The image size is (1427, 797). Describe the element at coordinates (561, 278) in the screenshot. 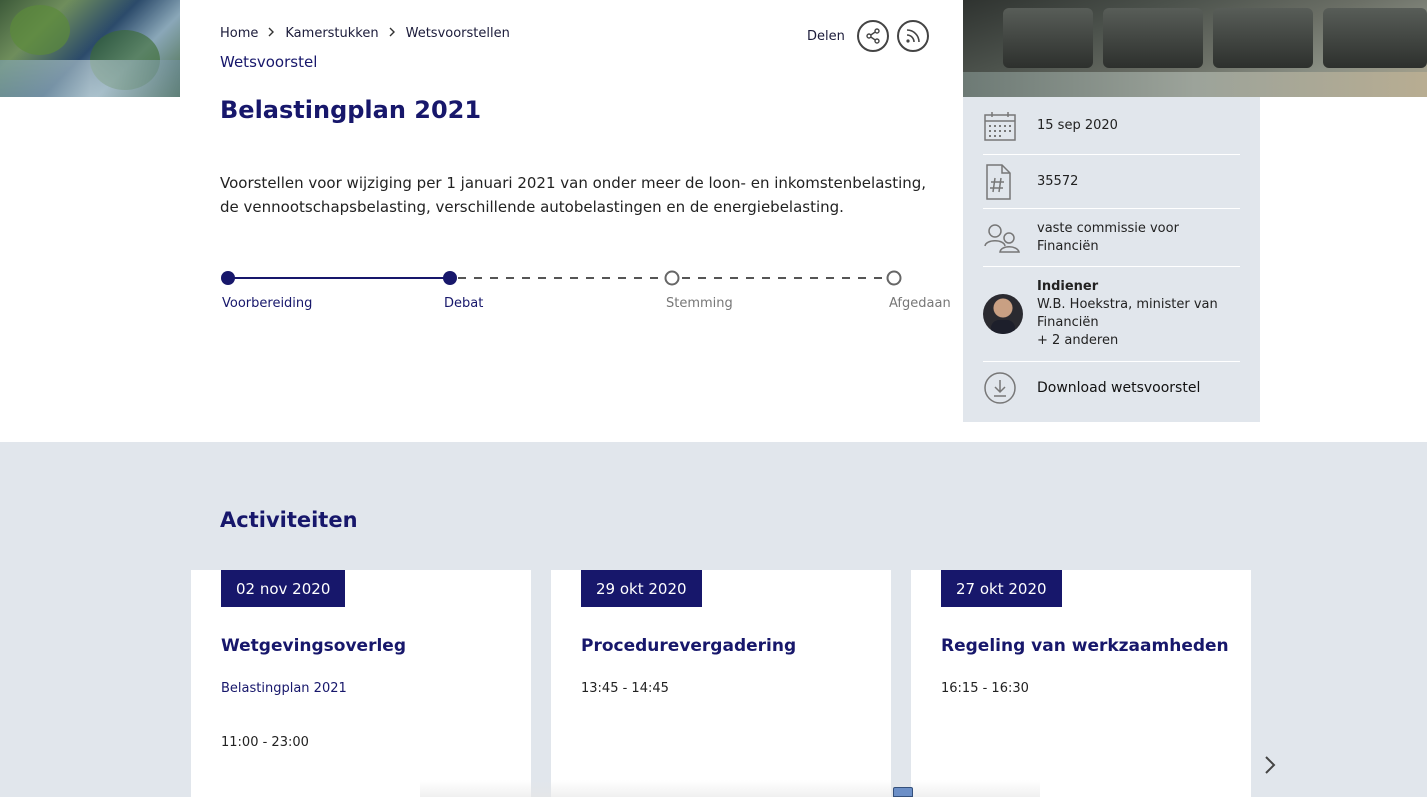

I see `progress-line` at that location.